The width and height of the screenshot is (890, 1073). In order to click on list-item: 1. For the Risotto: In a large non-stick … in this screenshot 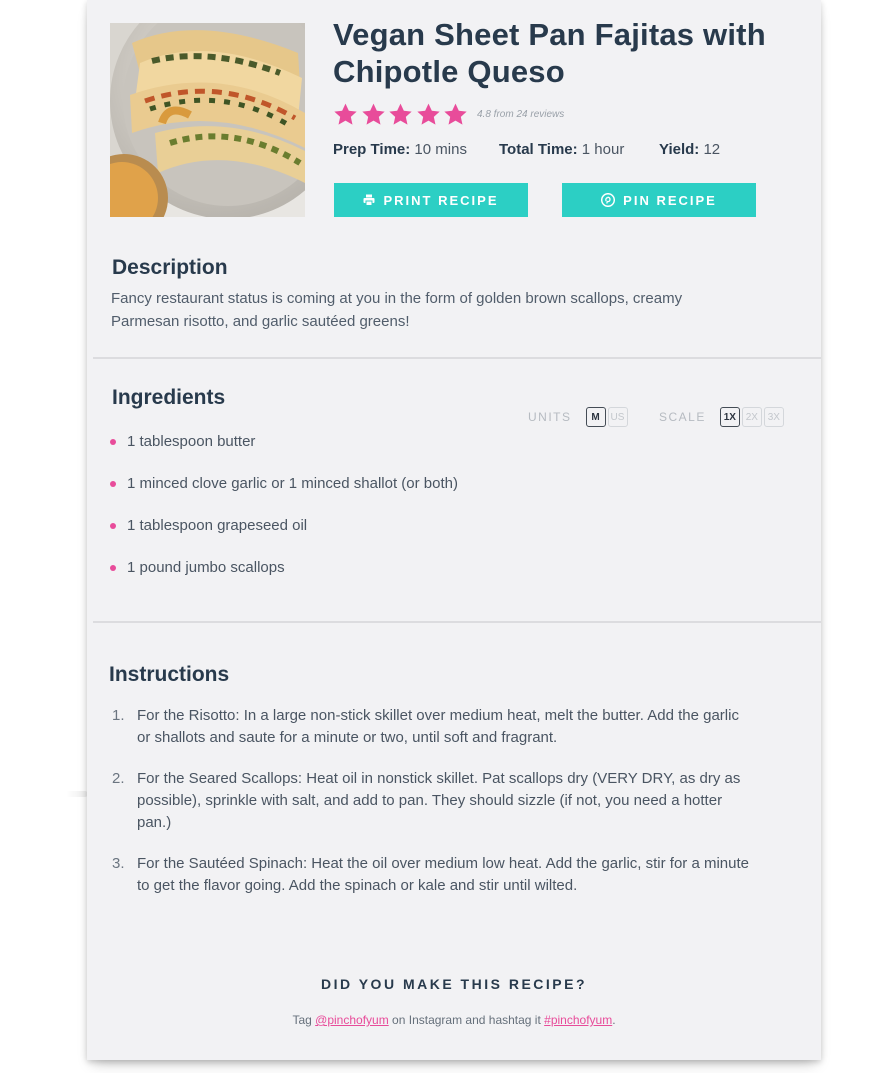, I will do `click(429, 727)`.